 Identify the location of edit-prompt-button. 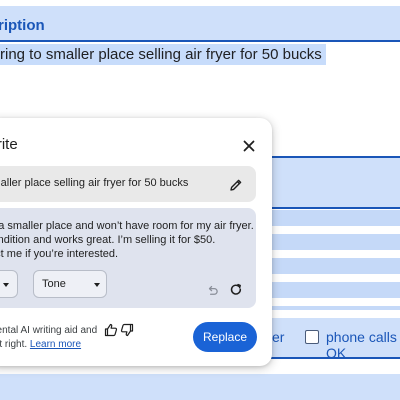
(236, 185).